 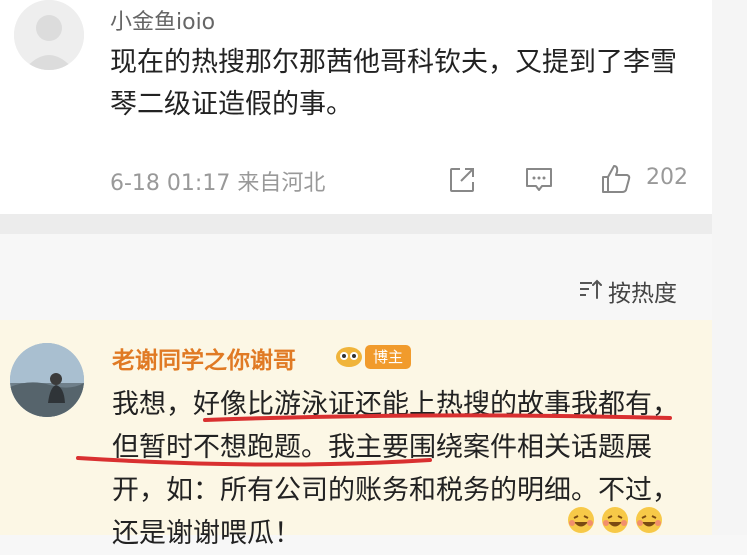 What do you see at coordinates (667, 177) in the screenshot?
I see `like-count: 202` at bounding box center [667, 177].